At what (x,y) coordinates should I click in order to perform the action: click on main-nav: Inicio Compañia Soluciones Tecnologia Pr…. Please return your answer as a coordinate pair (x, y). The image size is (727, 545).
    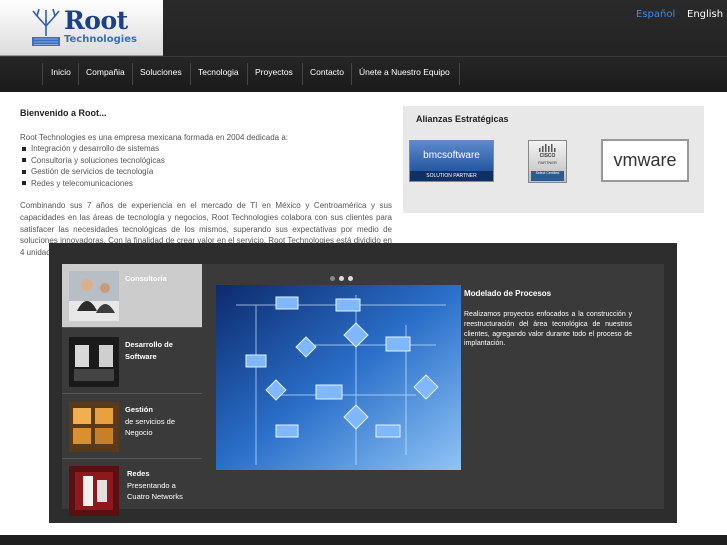
    Looking at the image, I should click on (363, 74).